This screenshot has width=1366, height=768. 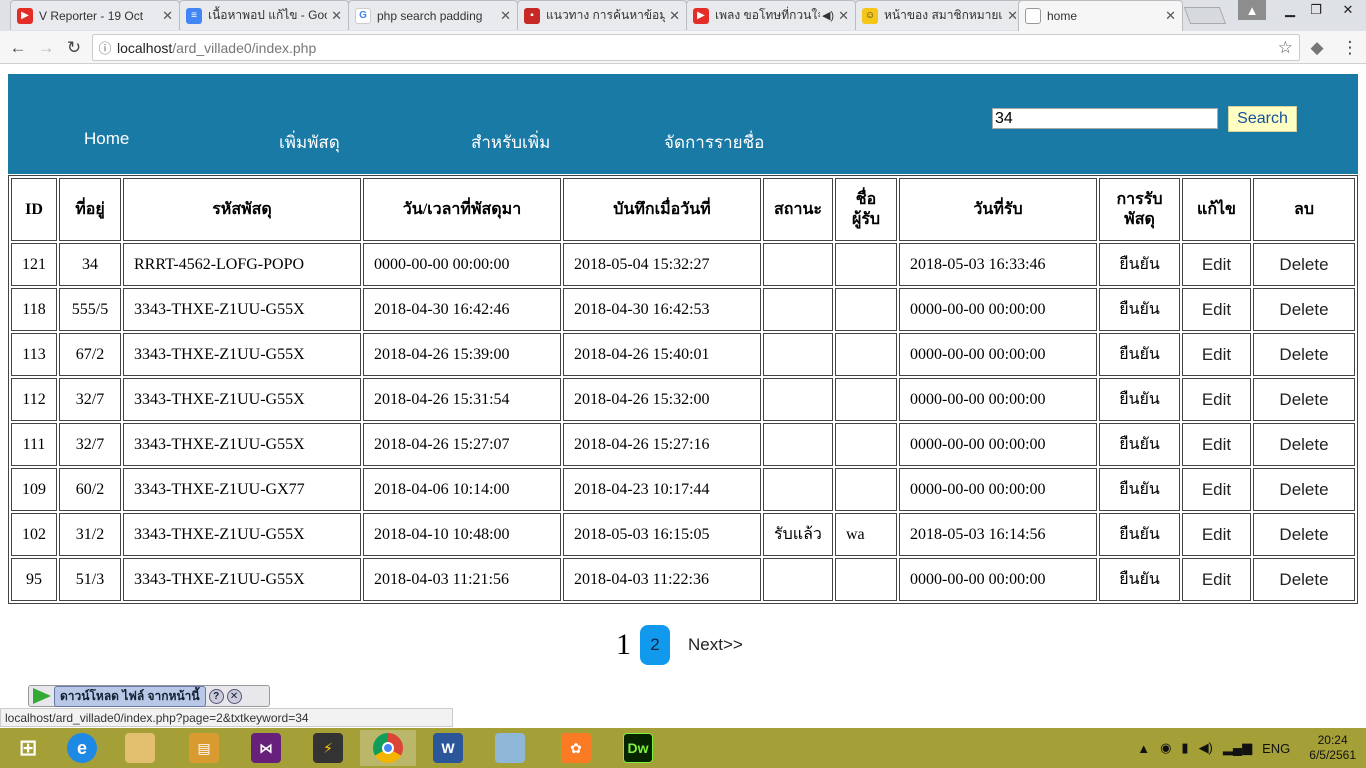 What do you see at coordinates (1350, 48) in the screenshot?
I see `menu-icon: ⋮` at bounding box center [1350, 48].